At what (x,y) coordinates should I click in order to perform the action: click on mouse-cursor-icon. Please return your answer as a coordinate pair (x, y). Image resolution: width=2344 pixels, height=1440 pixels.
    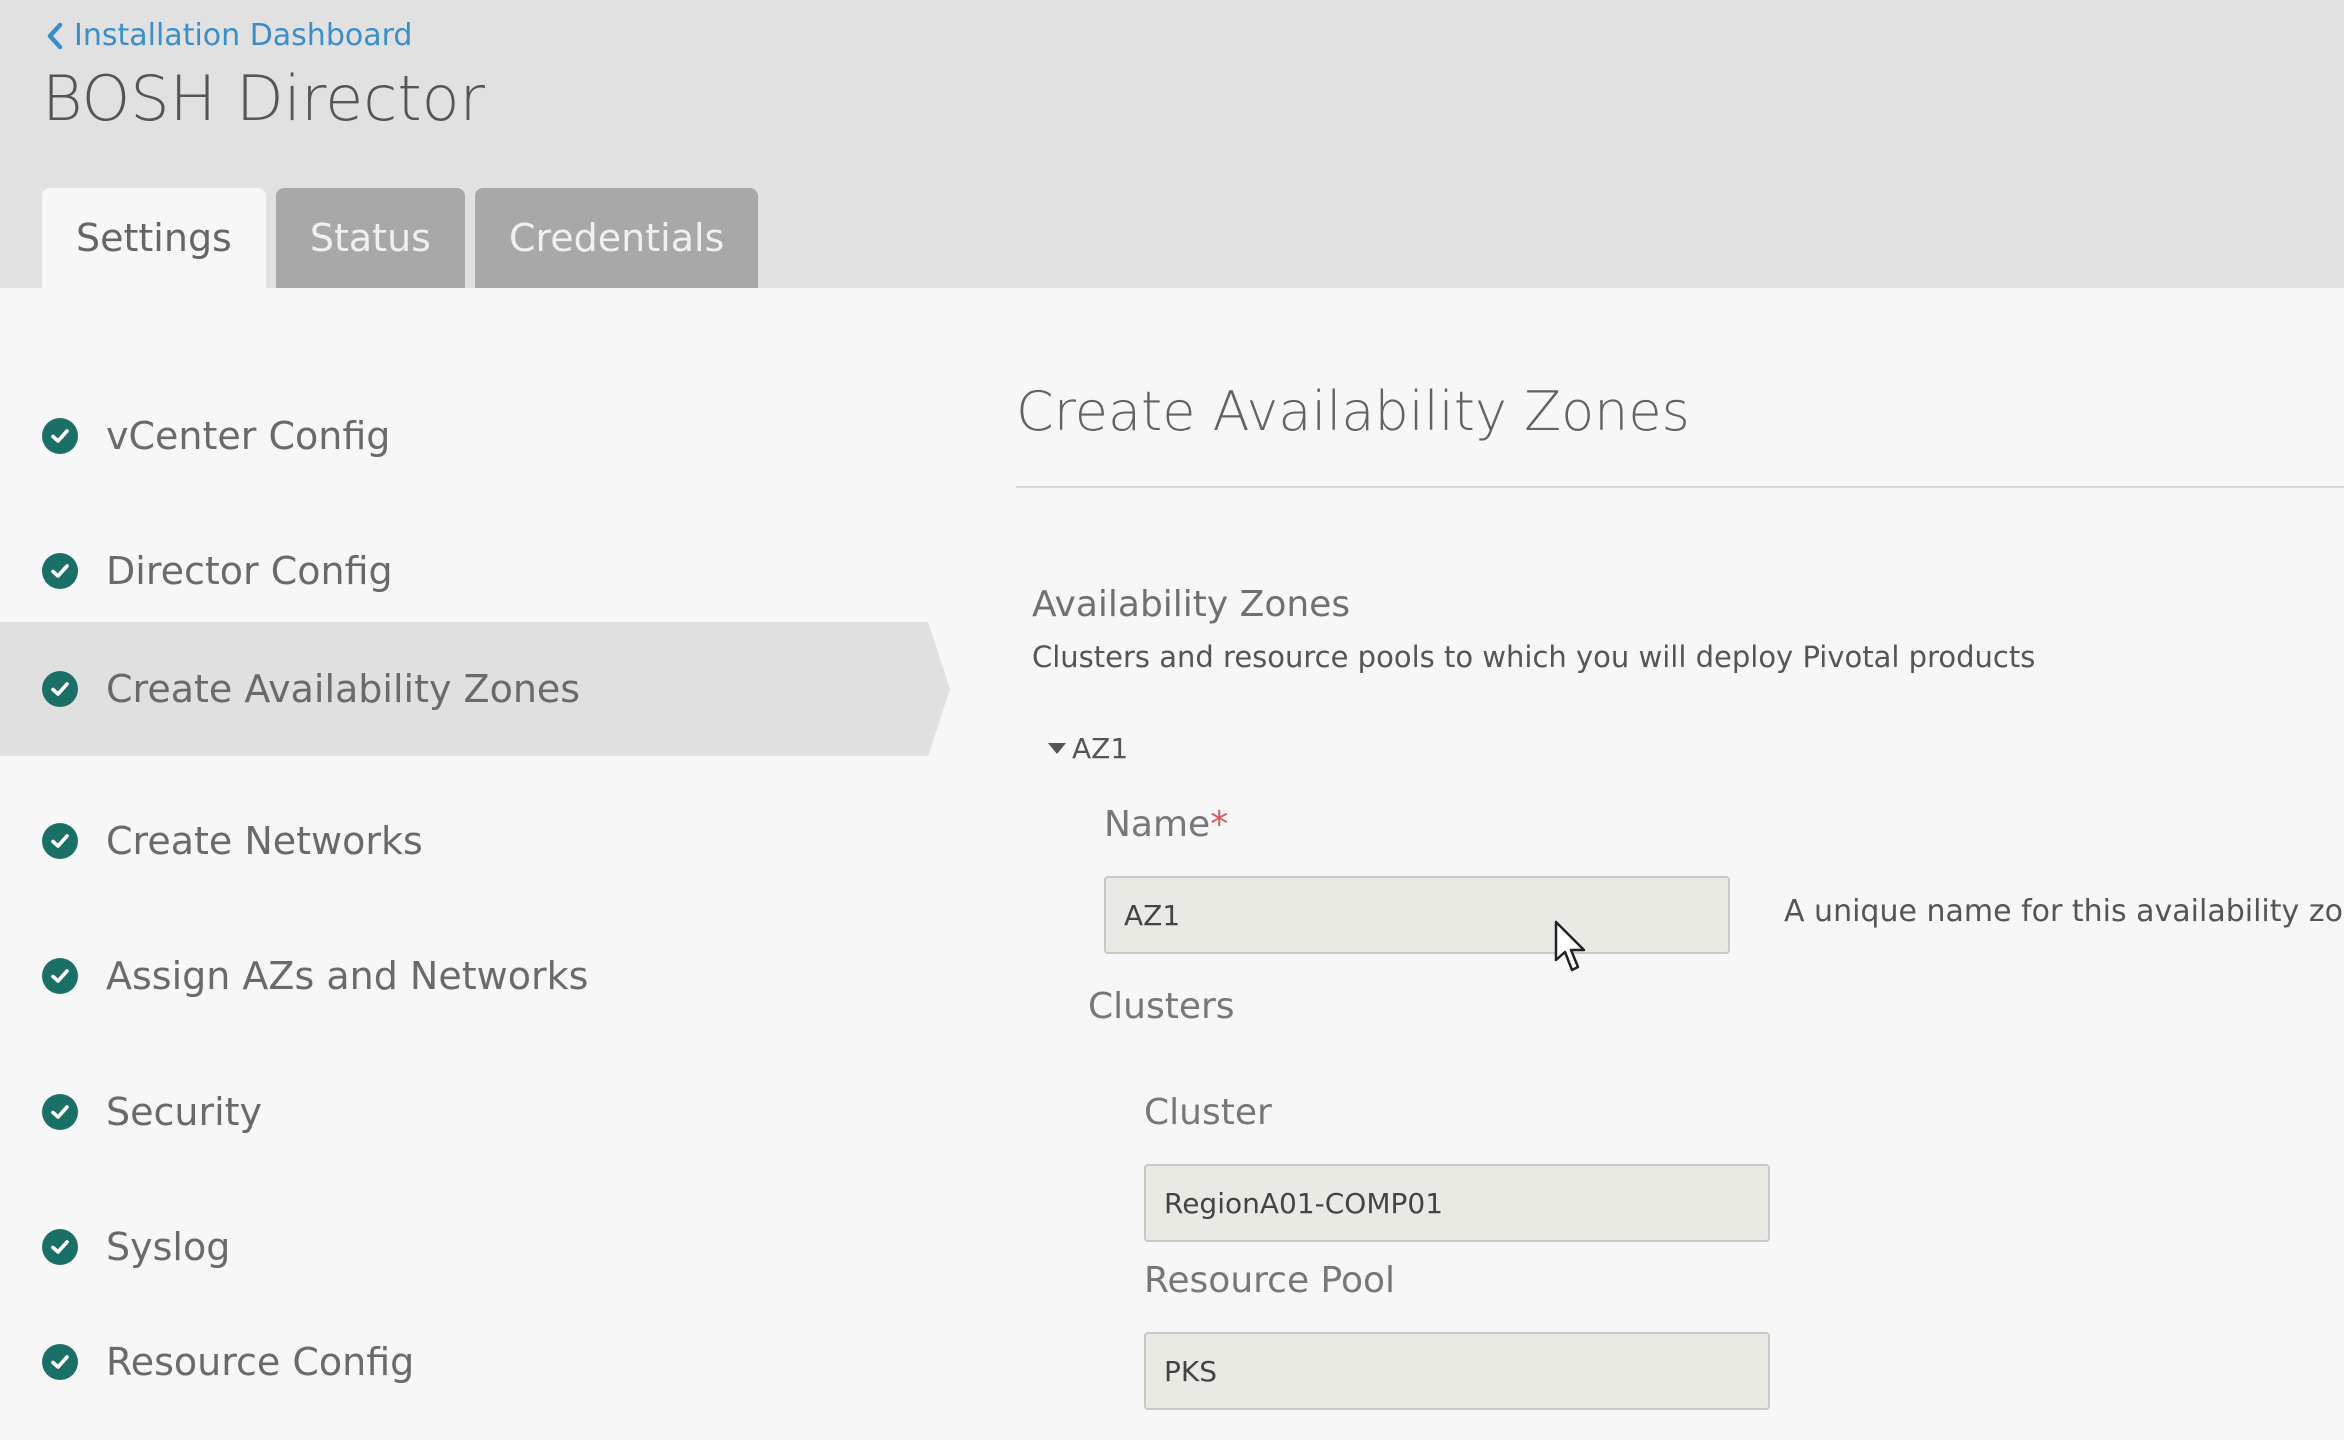
    Looking at the image, I should click on (1570, 946).